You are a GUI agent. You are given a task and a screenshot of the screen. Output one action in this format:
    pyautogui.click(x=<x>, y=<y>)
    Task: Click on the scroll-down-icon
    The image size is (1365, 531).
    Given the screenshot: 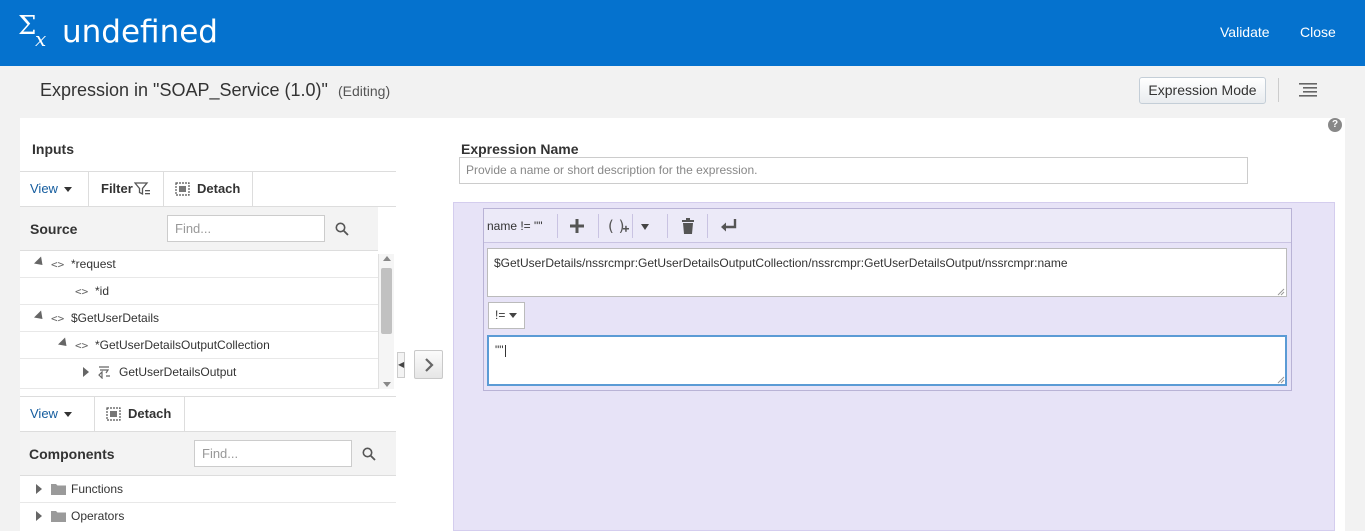 What is the action you would take?
    pyautogui.click(x=387, y=384)
    